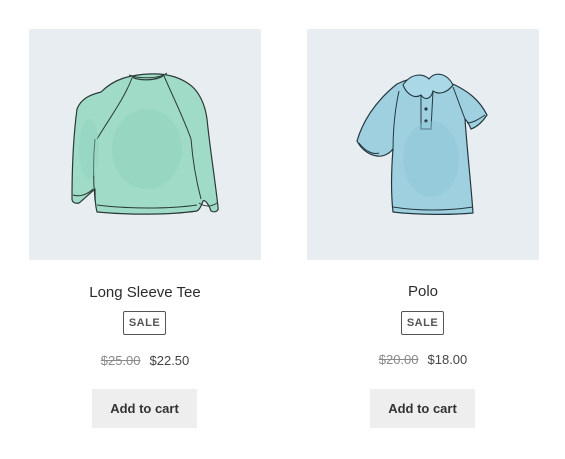 Image resolution: width=565 pixels, height=459 pixels. I want to click on original-price: $20.00, so click(398, 359).